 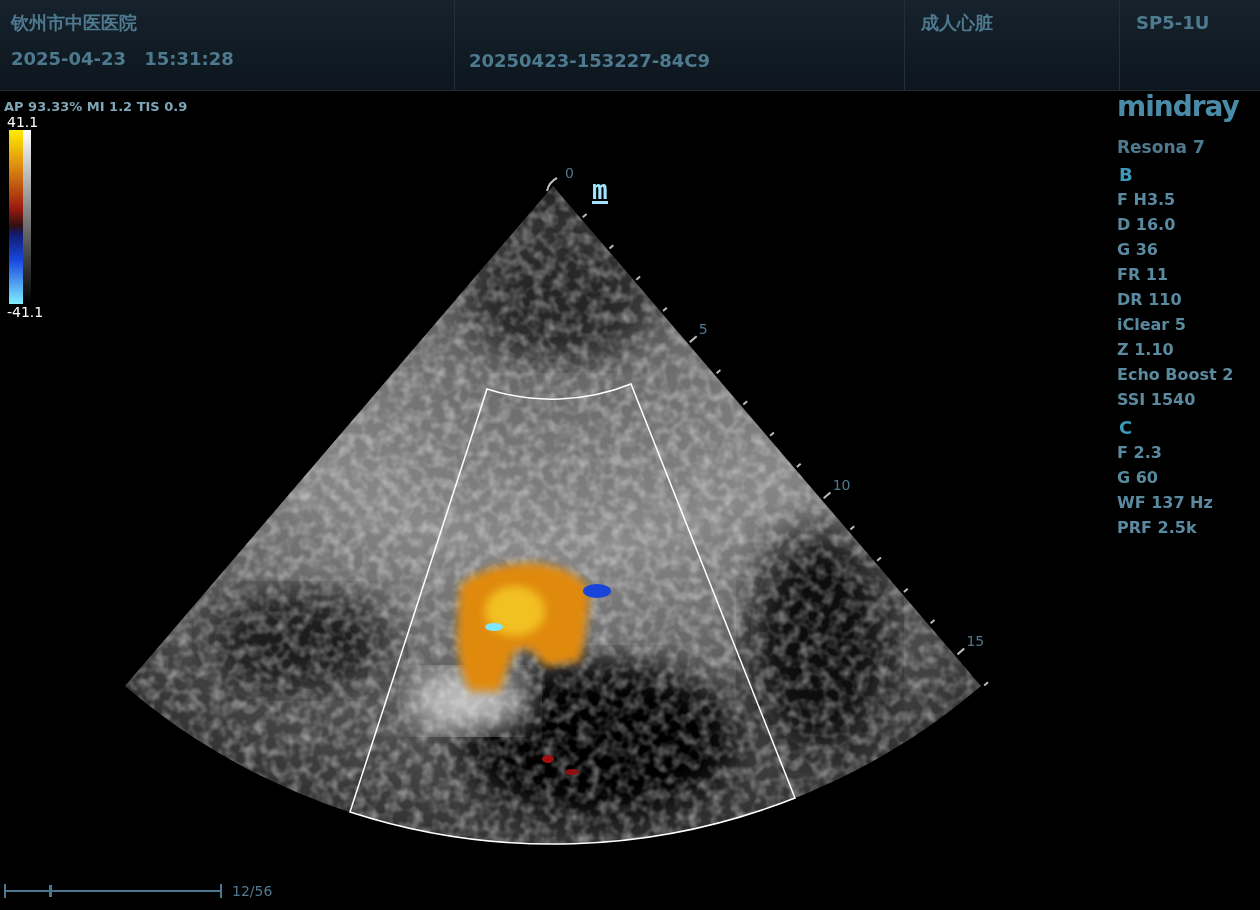 I want to click on exam-date: 2025-04-23, so click(x=69, y=59).